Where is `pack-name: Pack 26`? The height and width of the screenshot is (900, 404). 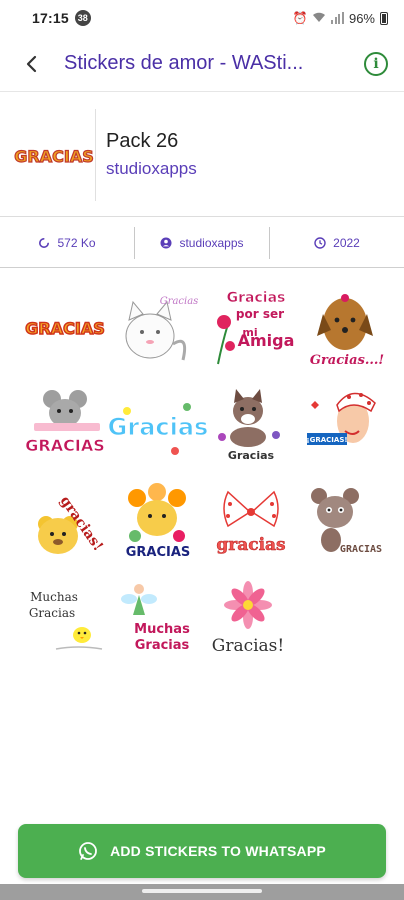 pack-name: Pack 26 is located at coordinates (142, 141).